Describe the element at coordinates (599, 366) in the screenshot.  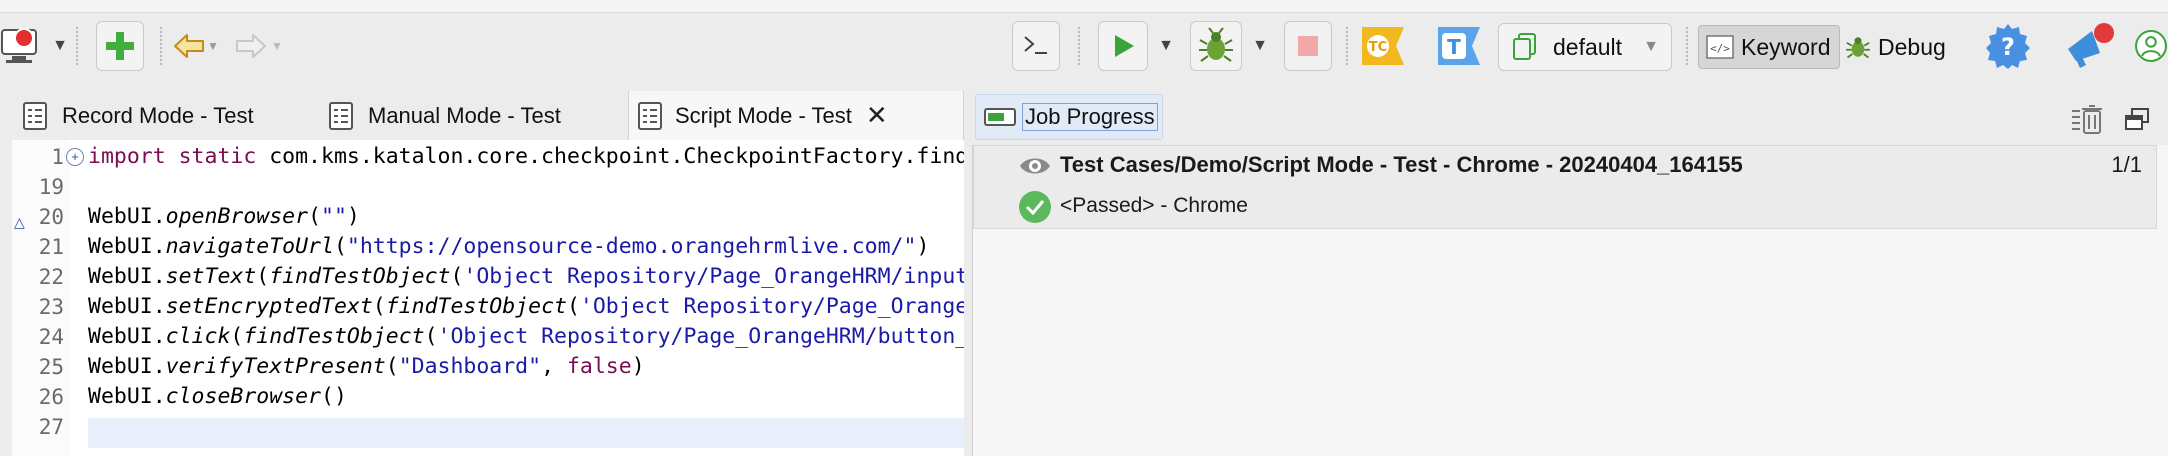
I see `code-token: false` at that location.